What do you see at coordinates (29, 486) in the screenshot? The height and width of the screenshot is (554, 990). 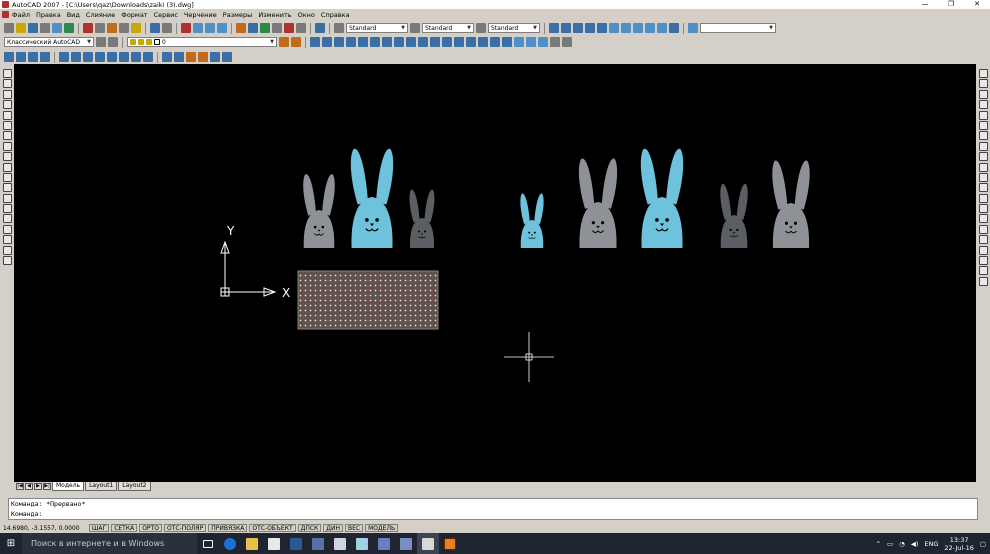 I see `prev-tab-button: ◀` at bounding box center [29, 486].